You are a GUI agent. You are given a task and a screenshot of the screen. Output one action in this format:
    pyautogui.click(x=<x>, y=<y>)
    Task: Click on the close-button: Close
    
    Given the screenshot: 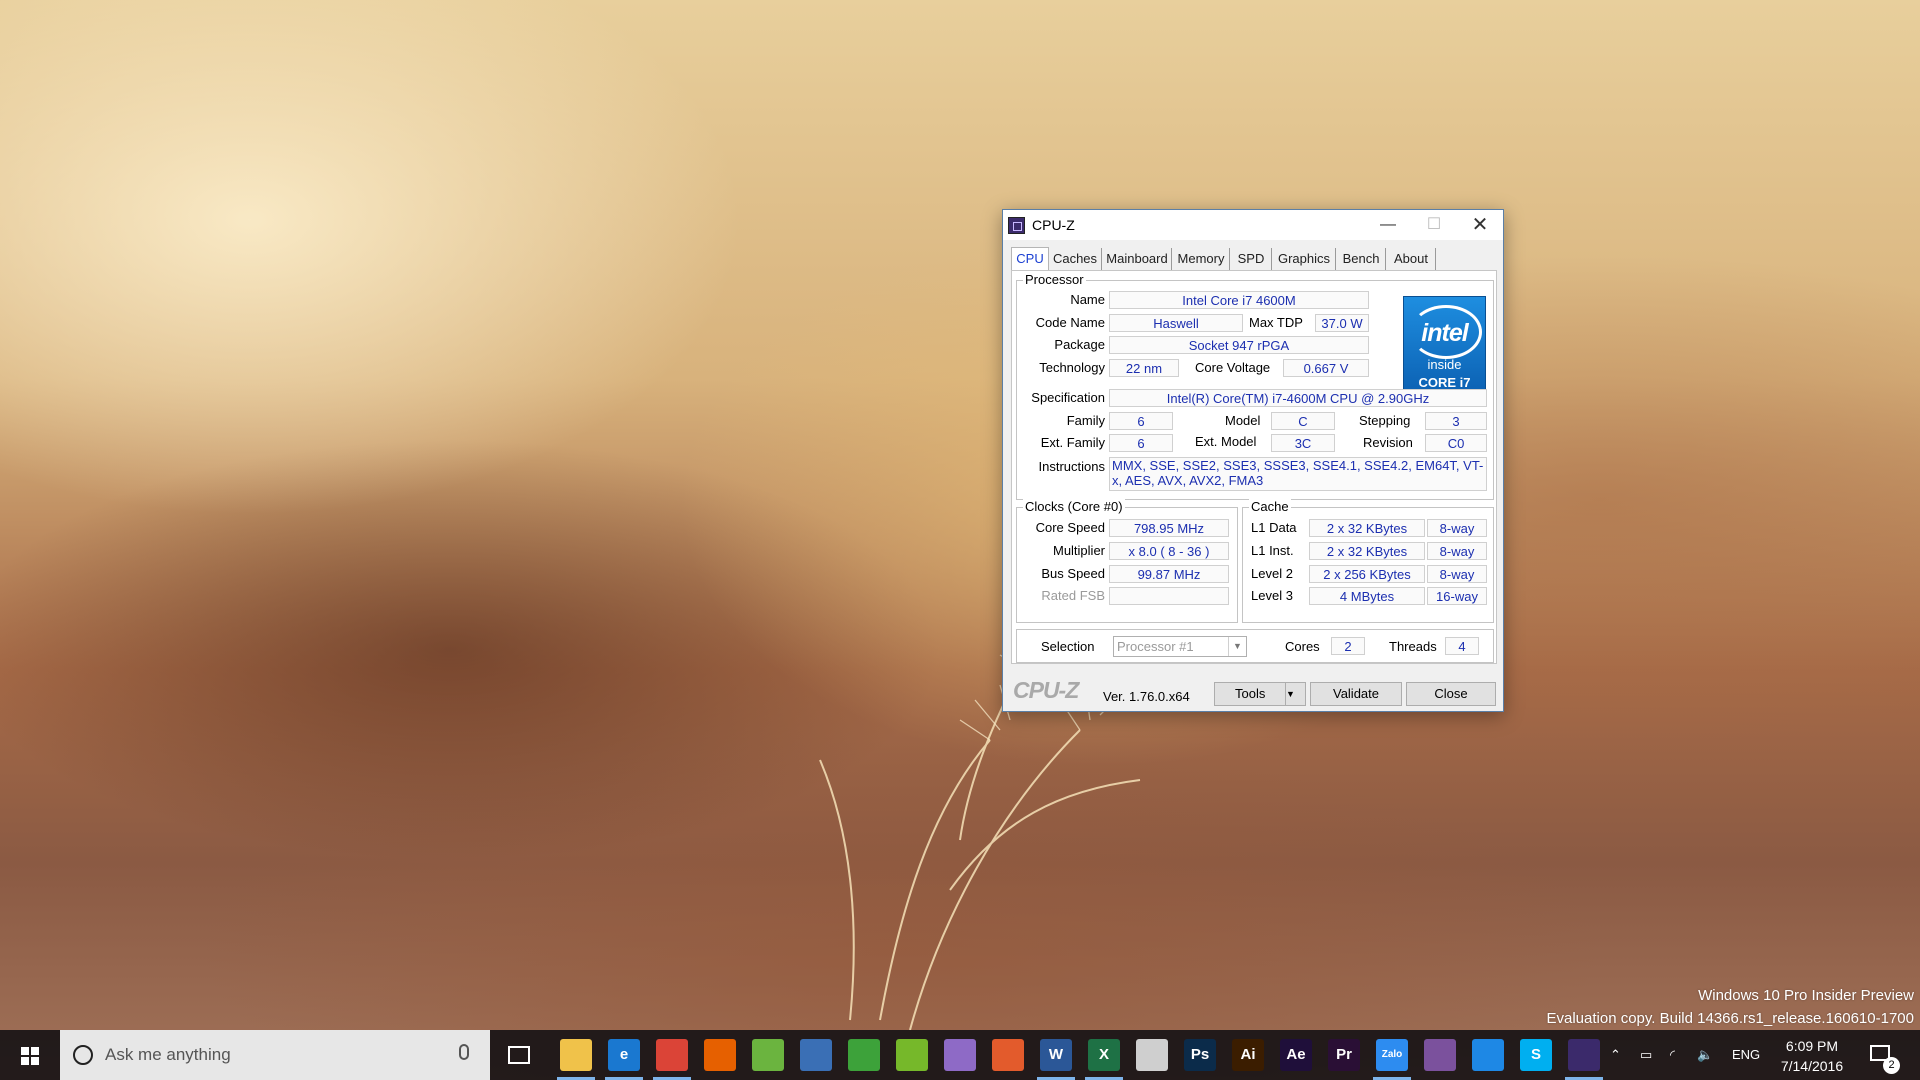 What is the action you would take?
    pyautogui.click(x=1451, y=694)
    